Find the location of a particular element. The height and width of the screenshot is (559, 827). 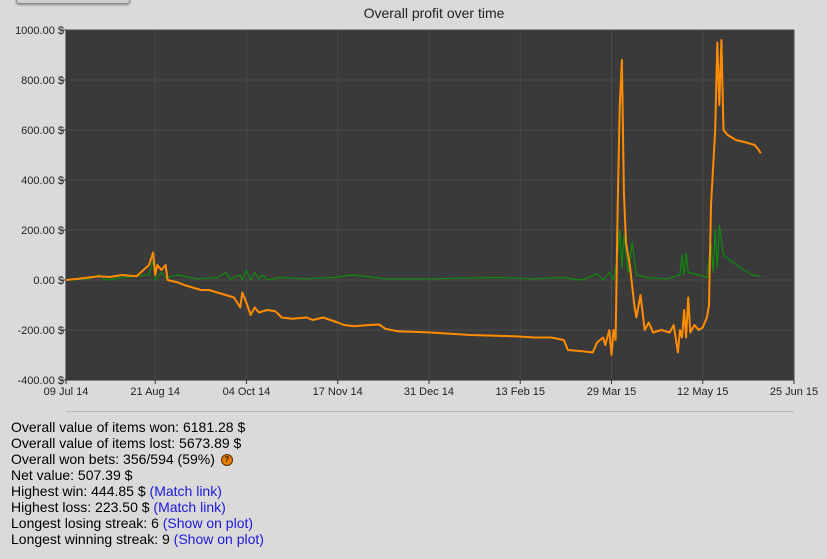

losing-streak-text: Longest losing streak: 6 is located at coordinates (85, 523).